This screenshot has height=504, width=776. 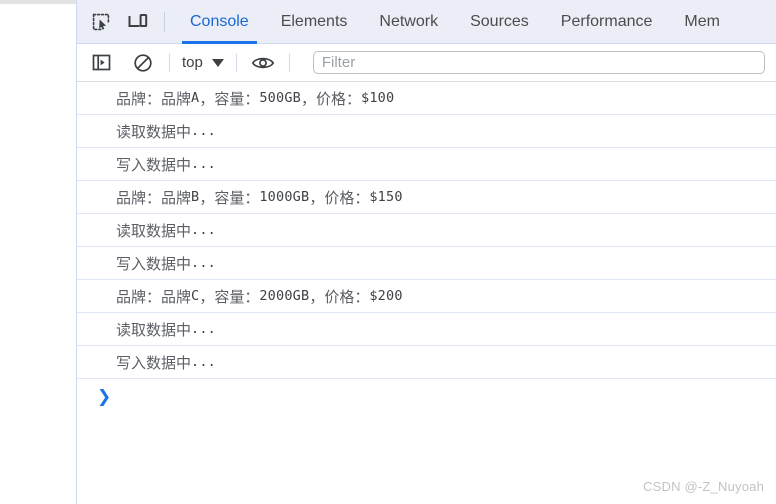 I want to click on clear-console-glyph, so click(x=143, y=62).